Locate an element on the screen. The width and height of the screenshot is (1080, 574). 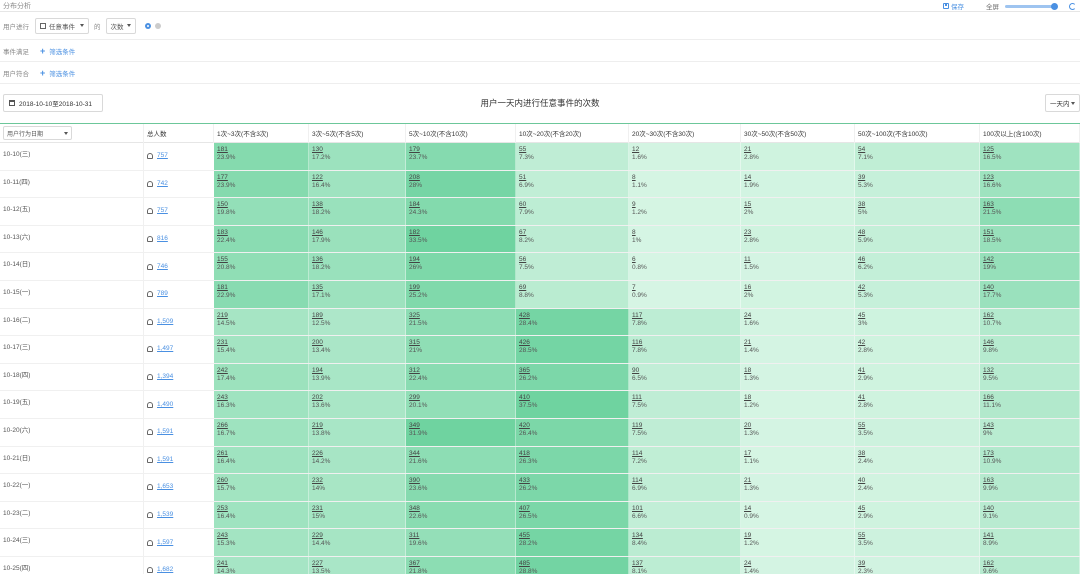
bucket-count-link: 312 is located at coordinates (462, 371).